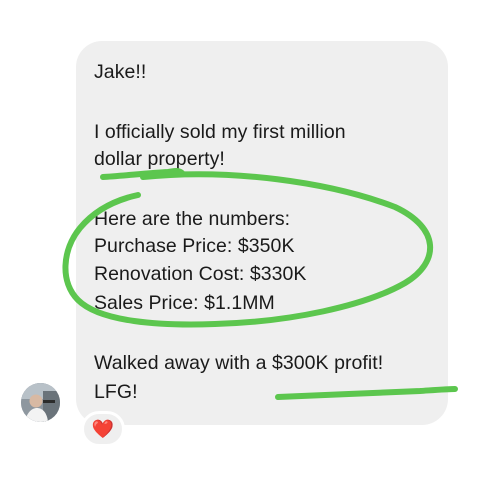 Image resolution: width=490 pixels, height=486 pixels. What do you see at coordinates (120, 72) in the screenshot?
I see `message-line-greeting: Jake!!` at bounding box center [120, 72].